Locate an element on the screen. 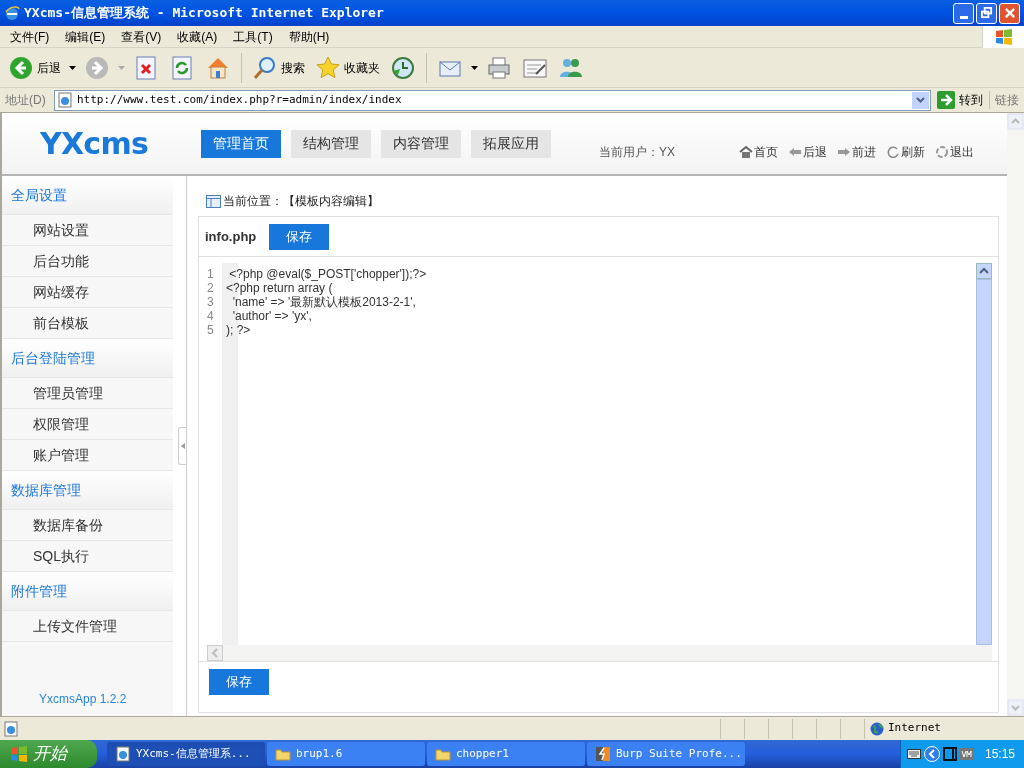  code-line: 'name' => '最新默认模板2013-2-1', is located at coordinates (323, 302).